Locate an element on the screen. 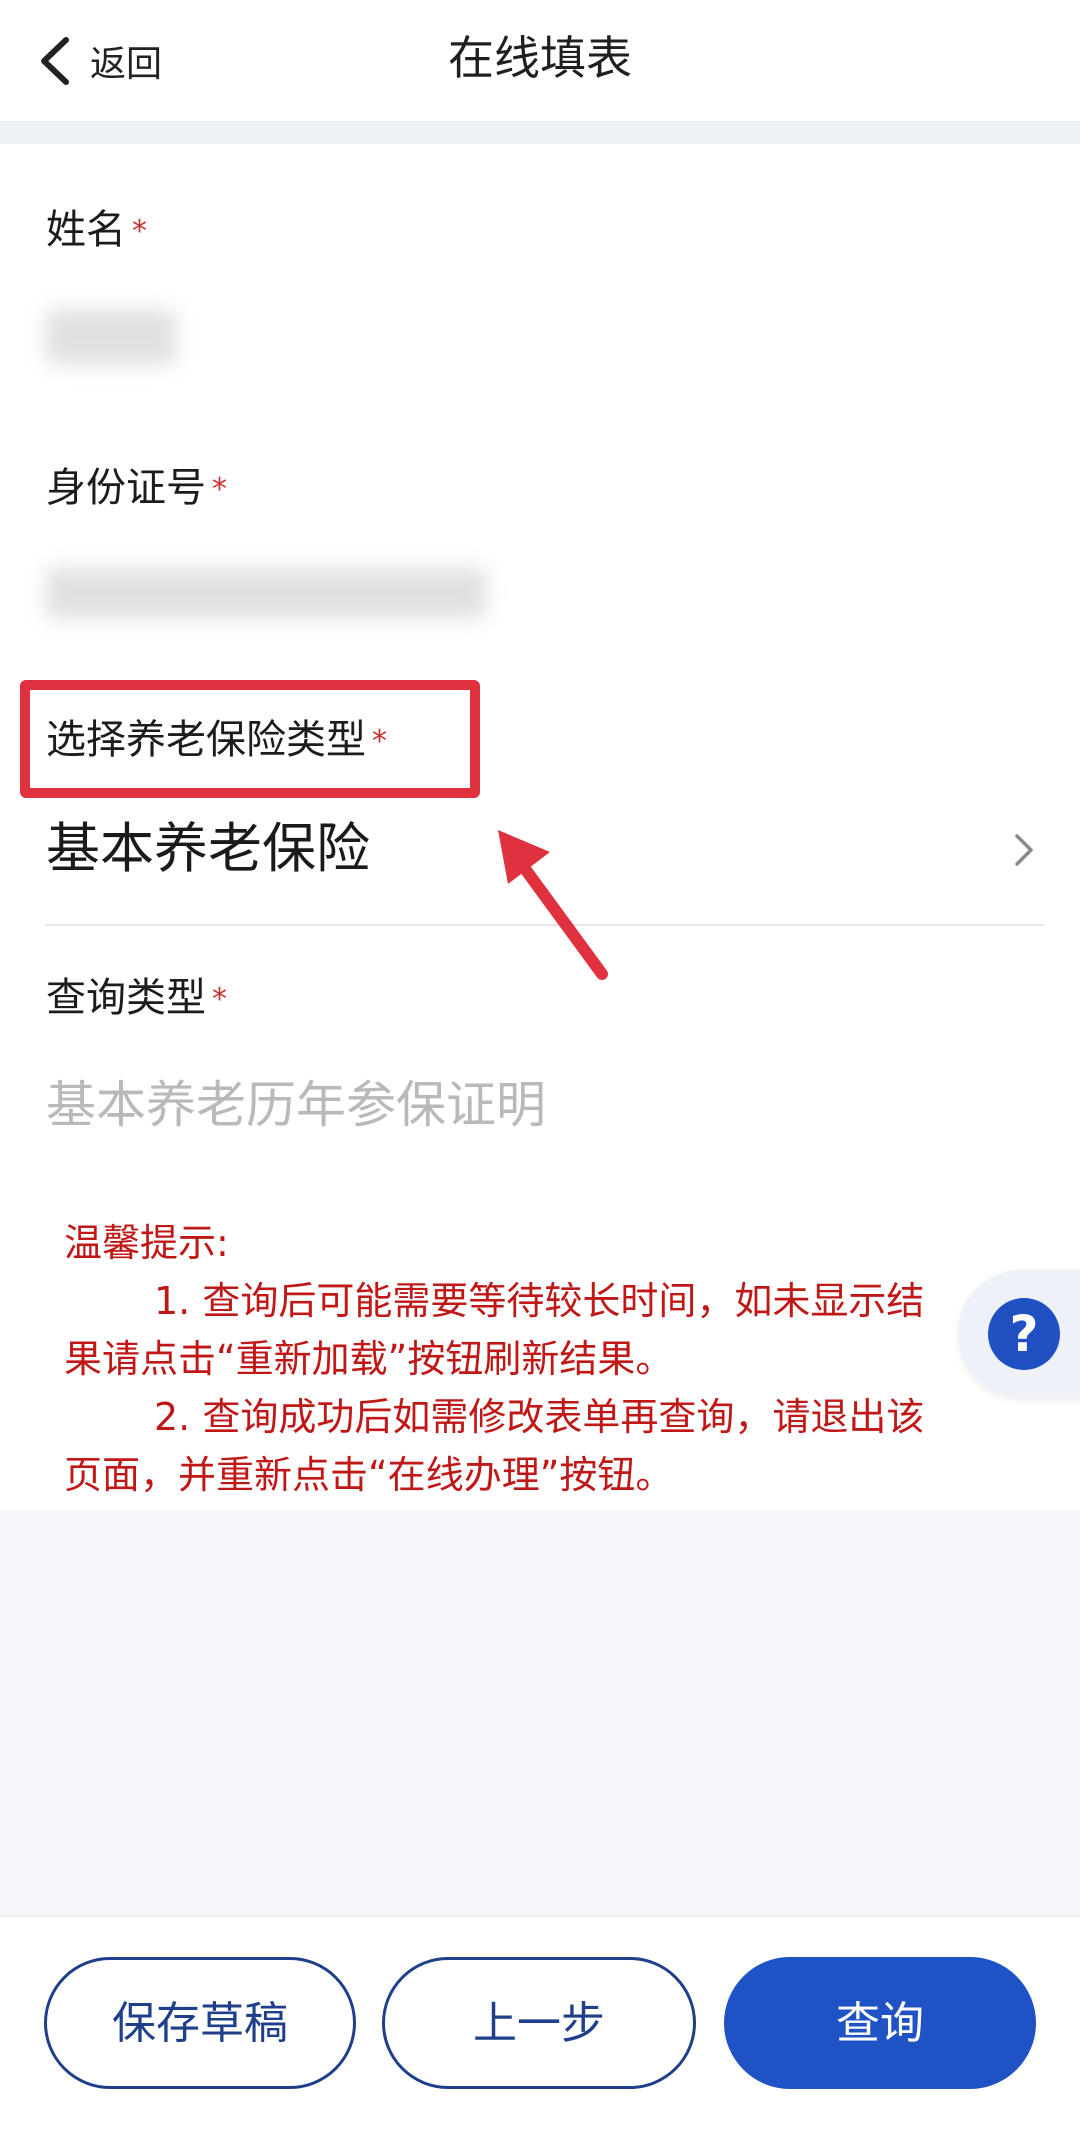 This screenshot has height=2136, width=1080. bottom-action-bar: 保存草稿 上一步 查询 is located at coordinates (540, 2026).